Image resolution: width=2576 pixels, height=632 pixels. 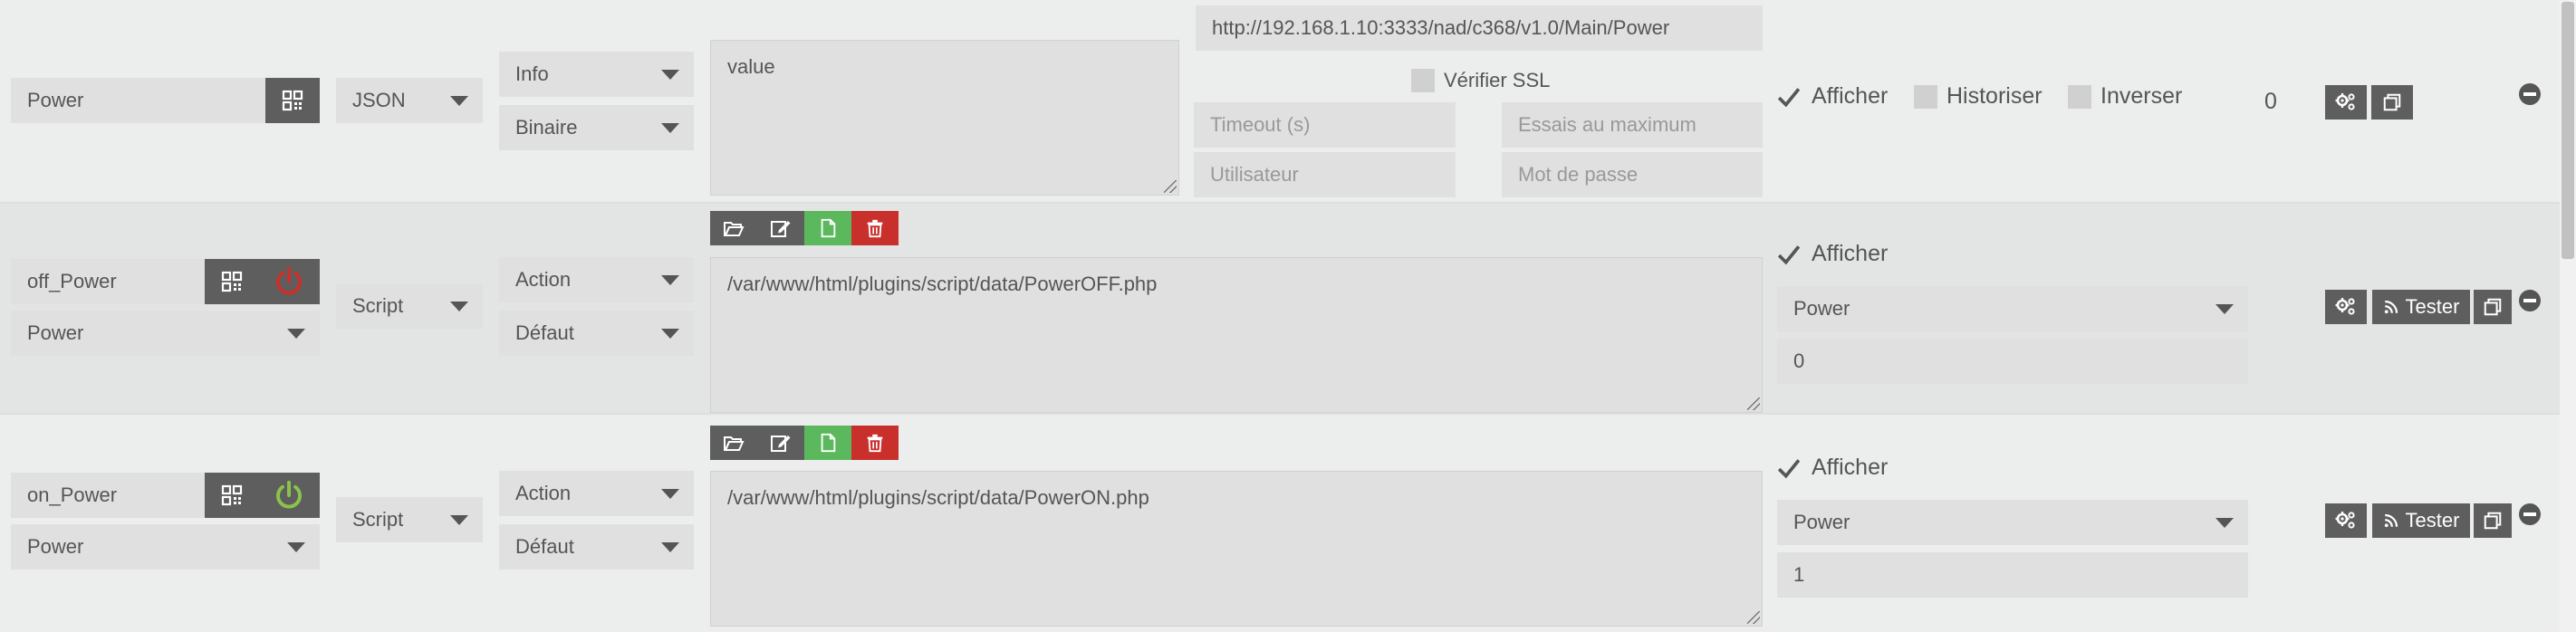 I want to click on current-value: 0, so click(x=2270, y=101).